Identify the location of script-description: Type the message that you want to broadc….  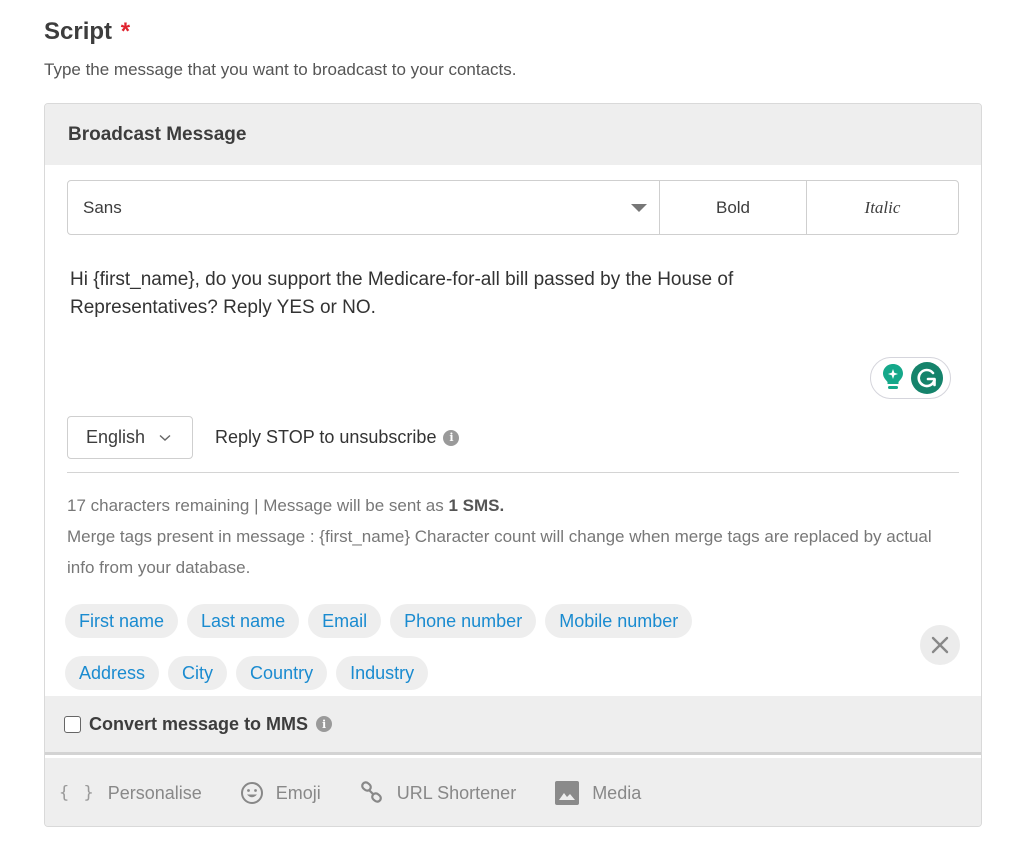
(280, 69).